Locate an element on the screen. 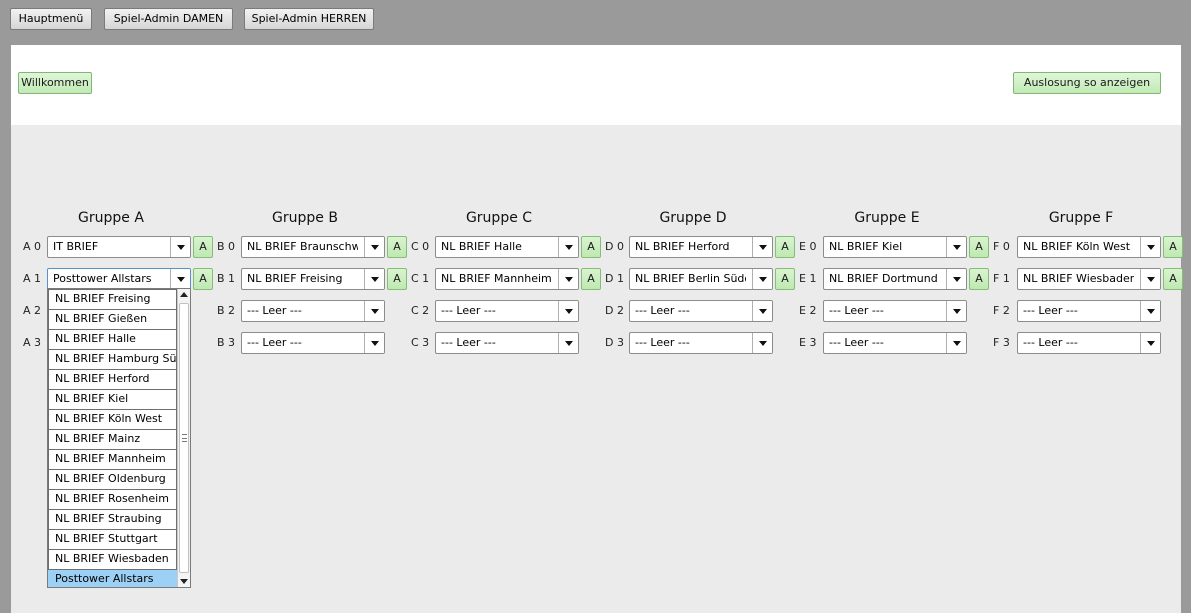  scroll-down-icon is located at coordinates (184, 581).